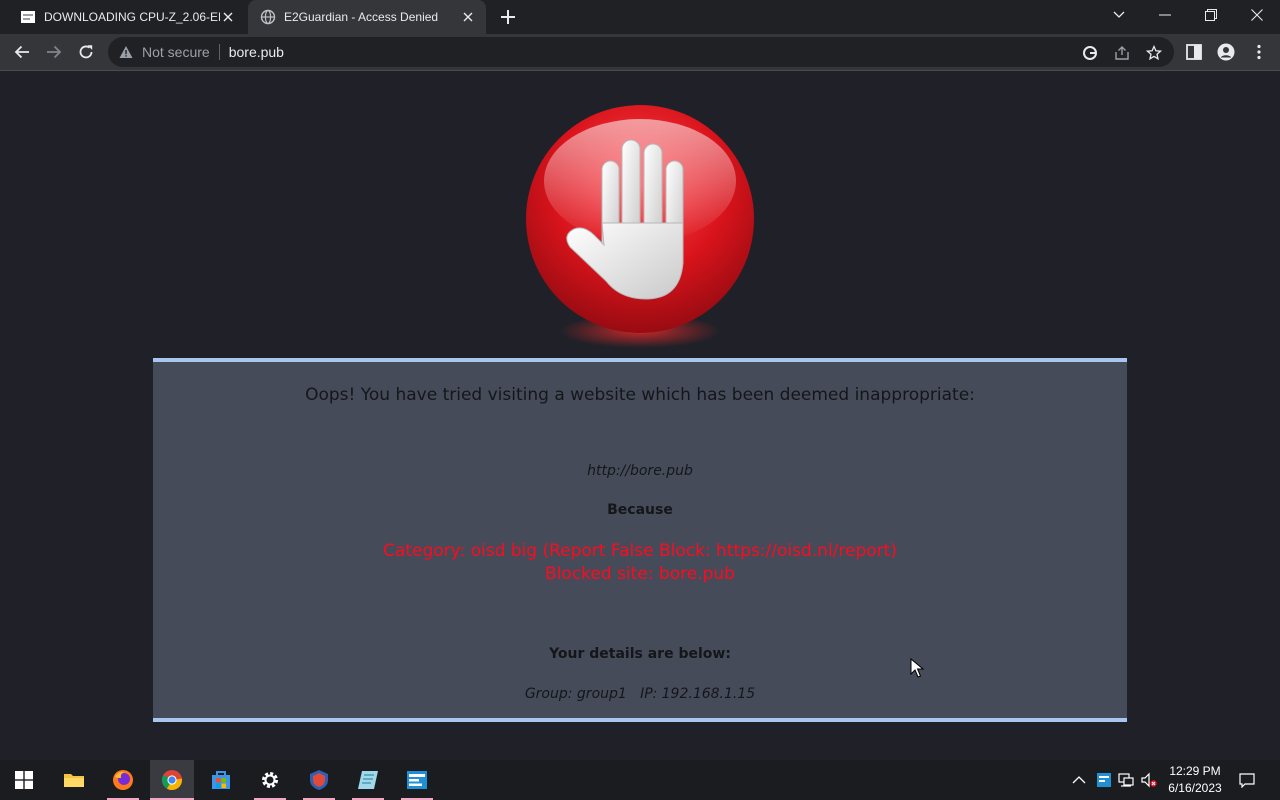  I want to click on close-window-icon, so click(1257, 15).